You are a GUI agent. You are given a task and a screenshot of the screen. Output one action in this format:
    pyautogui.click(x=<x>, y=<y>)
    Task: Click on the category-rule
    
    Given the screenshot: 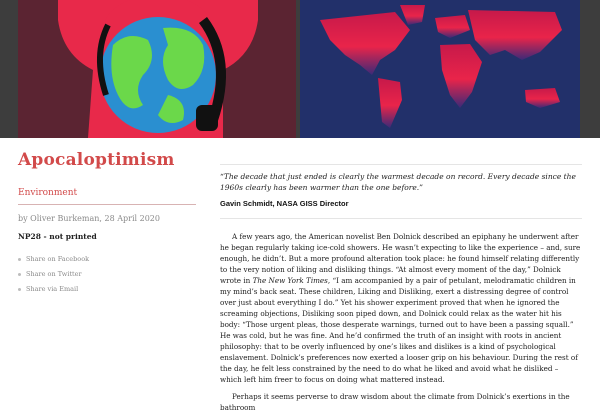 What is the action you would take?
    pyautogui.click(x=107, y=204)
    